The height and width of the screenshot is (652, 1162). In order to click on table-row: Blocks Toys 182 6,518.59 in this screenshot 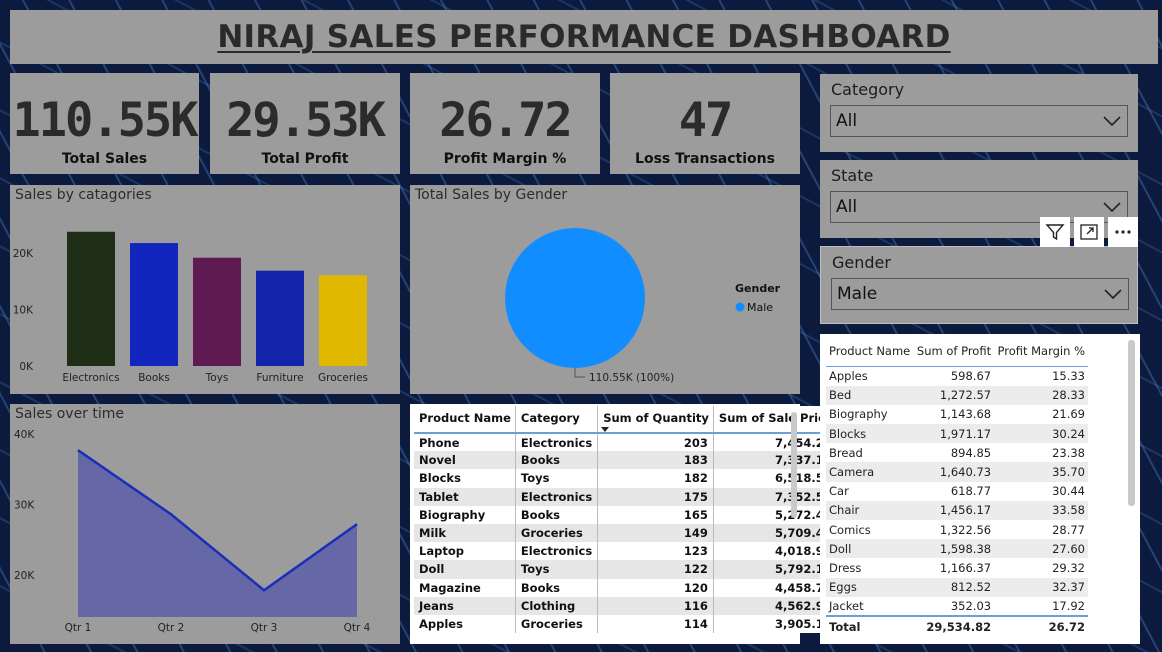, I will do `click(625, 478)`.